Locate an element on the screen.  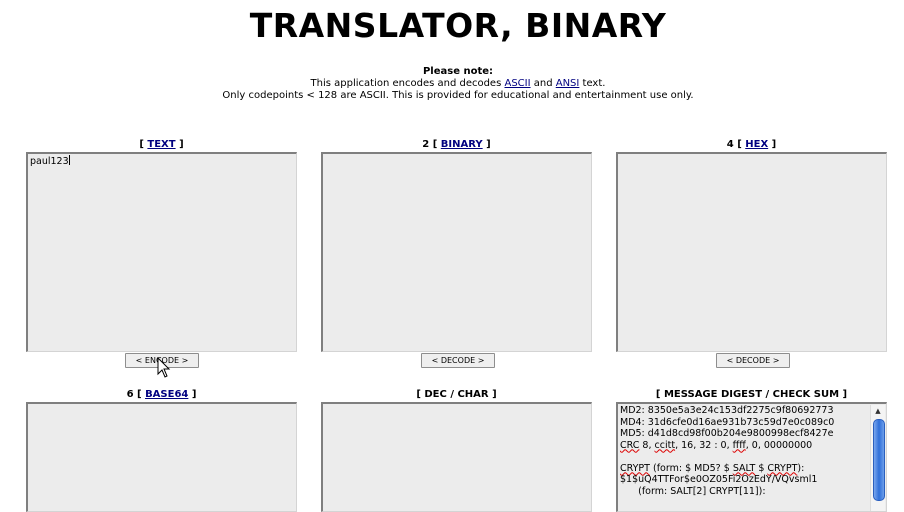
binary-link: BINARY is located at coordinates (462, 144).